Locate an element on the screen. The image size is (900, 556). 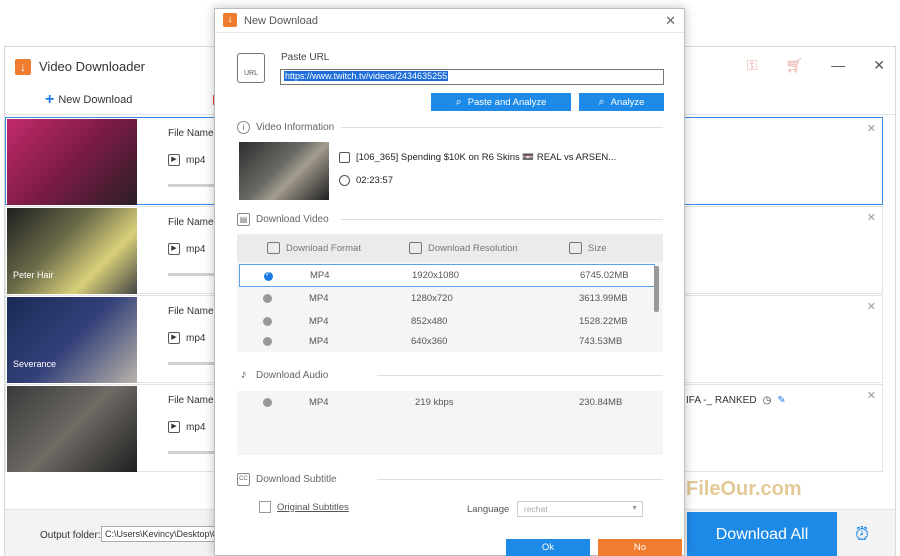
size-cell: 743.53MB is located at coordinates (601, 341).